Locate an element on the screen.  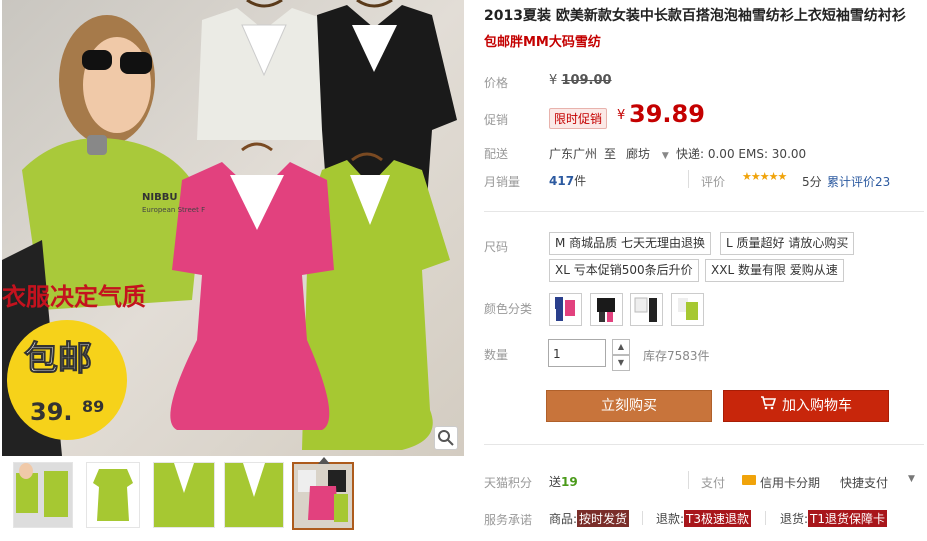
service-refund: 退款: T3极速退款 is located at coordinates (704, 518).